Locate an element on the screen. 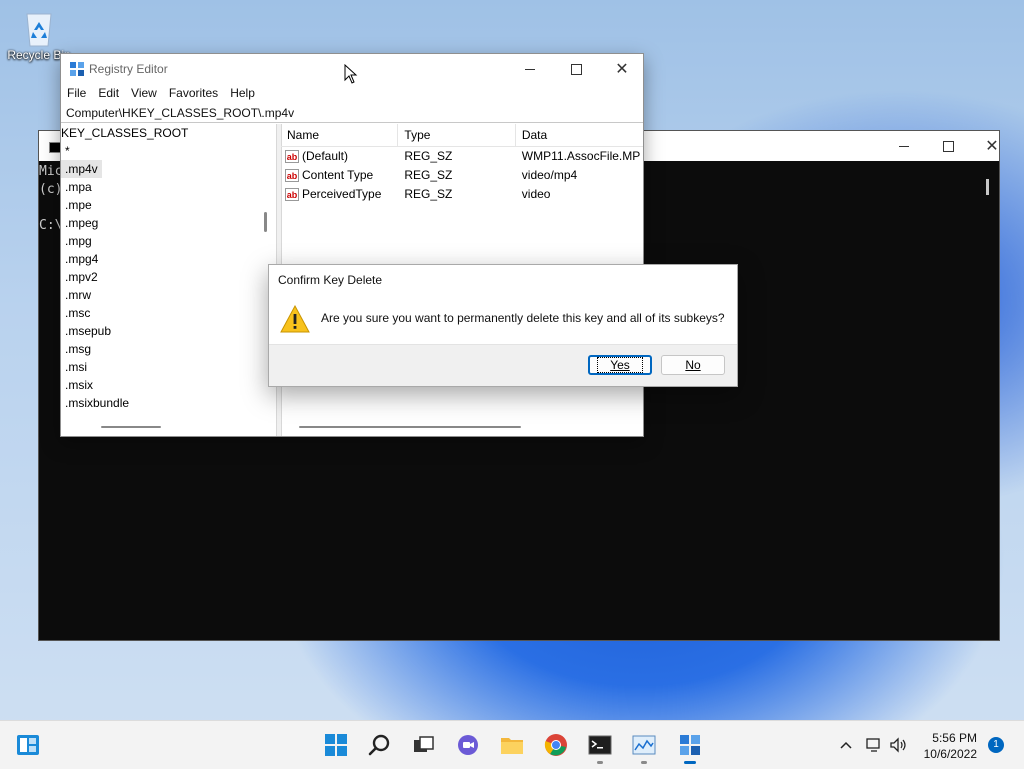 The image size is (1024, 769). registry-editor-taskbar-icon is located at coordinates (690, 745).